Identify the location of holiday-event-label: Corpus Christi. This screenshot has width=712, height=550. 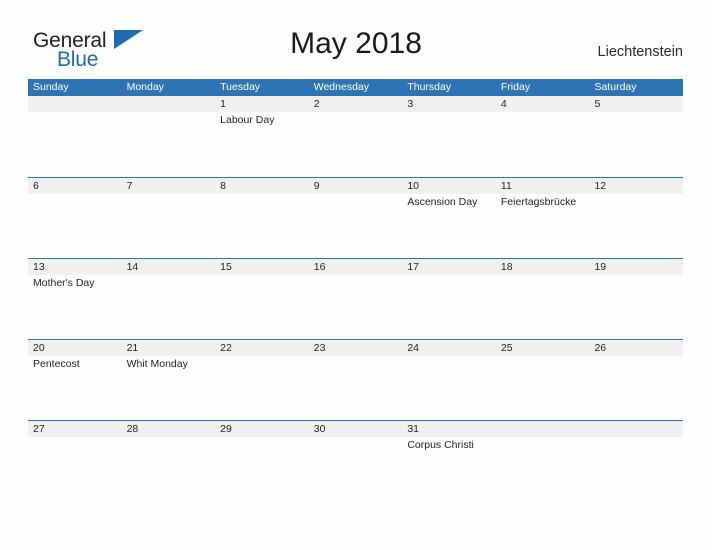
(440, 445).